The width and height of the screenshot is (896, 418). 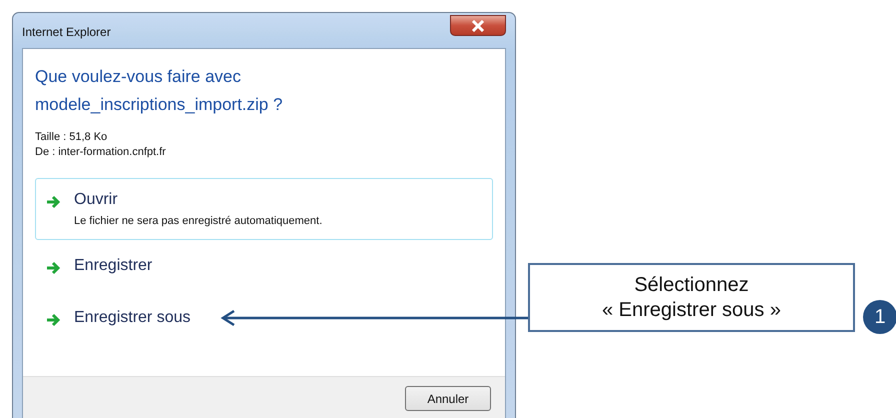 I want to click on close-icon, so click(x=478, y=26).